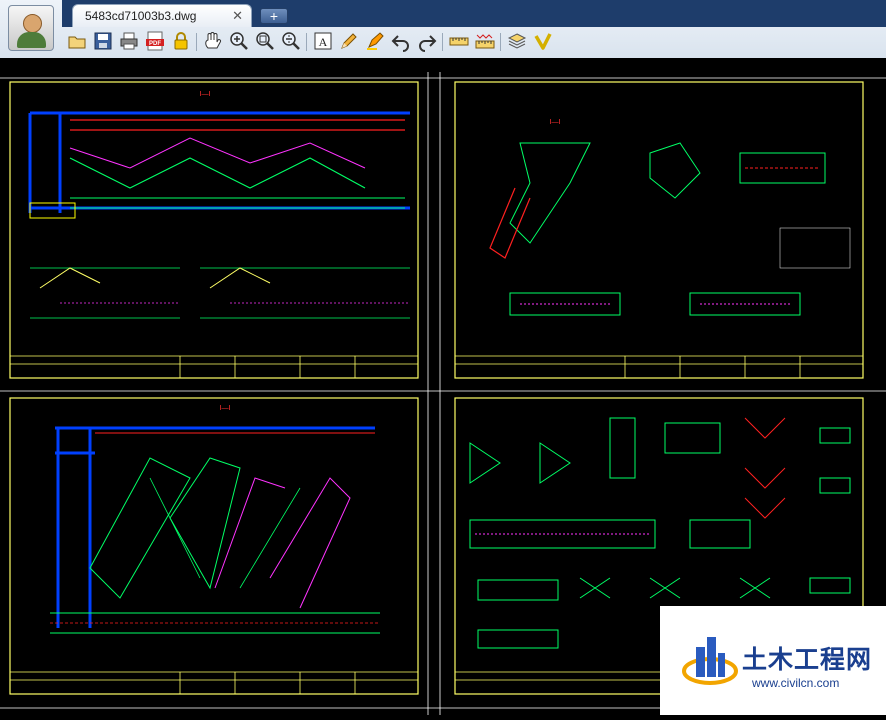 The image size is (886, 720). What do you see at coordinates (401, 41) in the screenshot?
I see `undo-icon` at bounding box center [401, 41].